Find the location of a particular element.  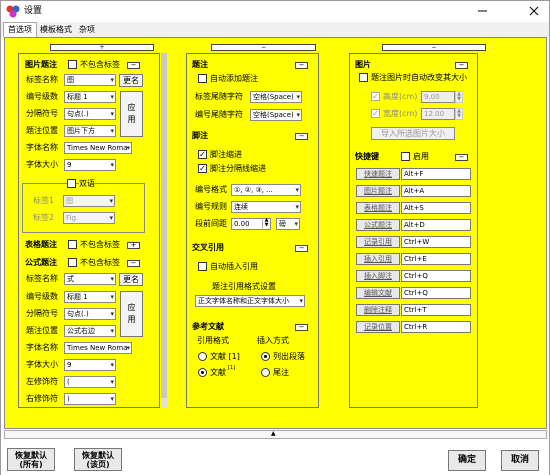

tag-trailing-select: 空格(Space) is located at coordinates (276, 97).